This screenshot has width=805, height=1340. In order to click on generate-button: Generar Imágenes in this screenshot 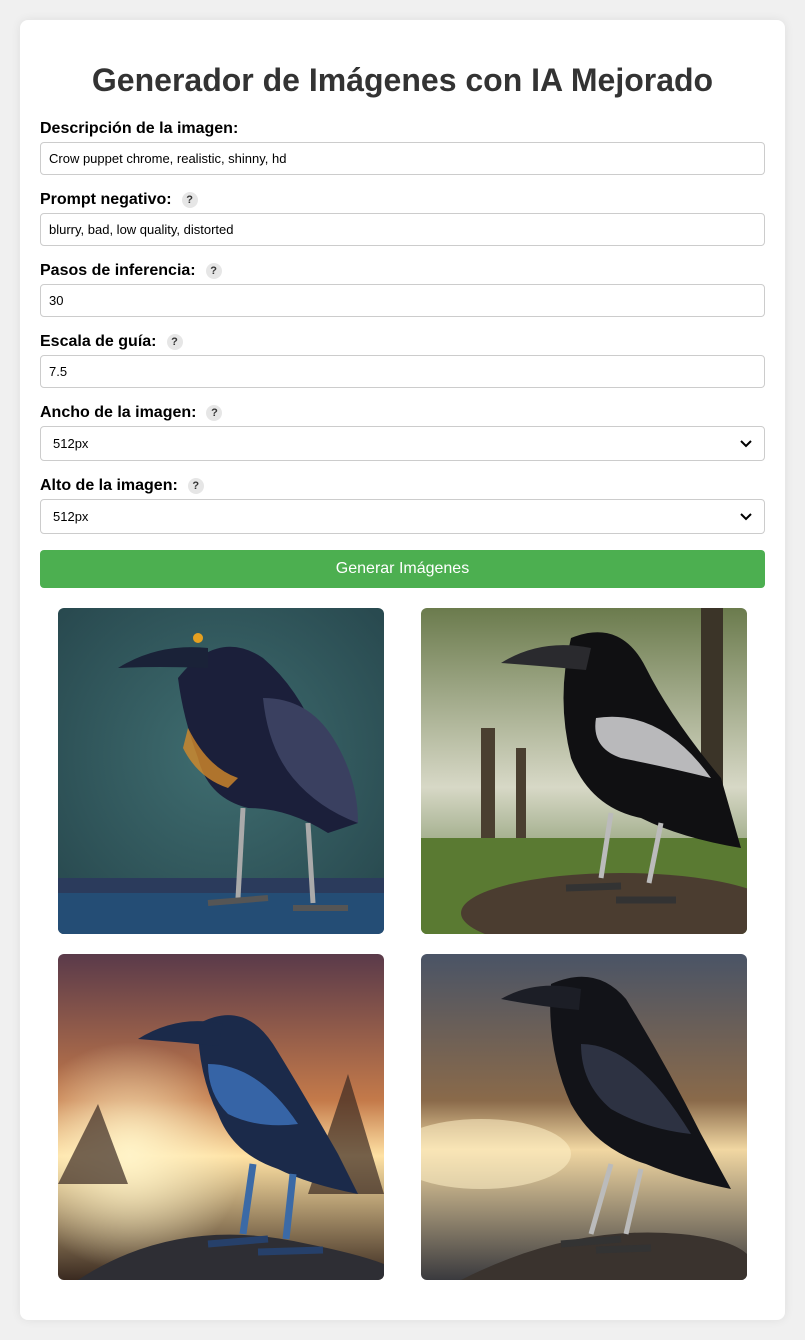, I will do `click(402, 569)`.